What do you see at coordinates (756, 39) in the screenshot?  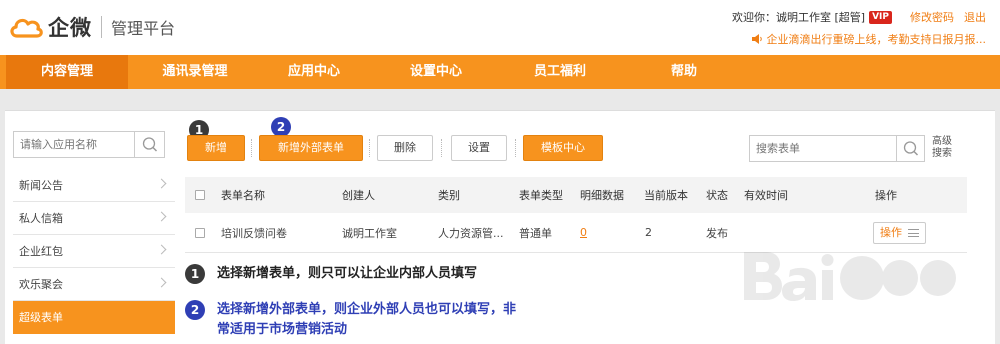 I see `speaker-icon` at bounding box center [756, 39].